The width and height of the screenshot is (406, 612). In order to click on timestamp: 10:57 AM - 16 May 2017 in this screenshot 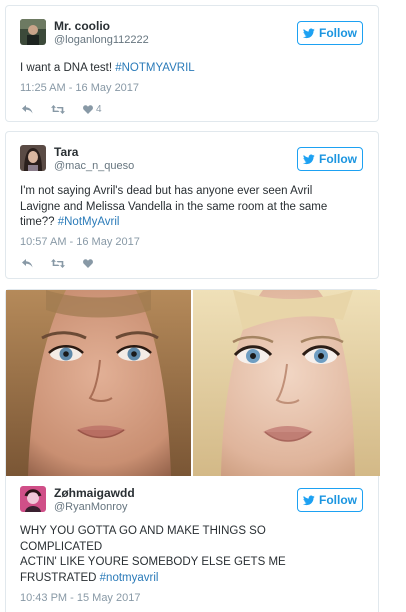, I will do `click(80, 242)`.